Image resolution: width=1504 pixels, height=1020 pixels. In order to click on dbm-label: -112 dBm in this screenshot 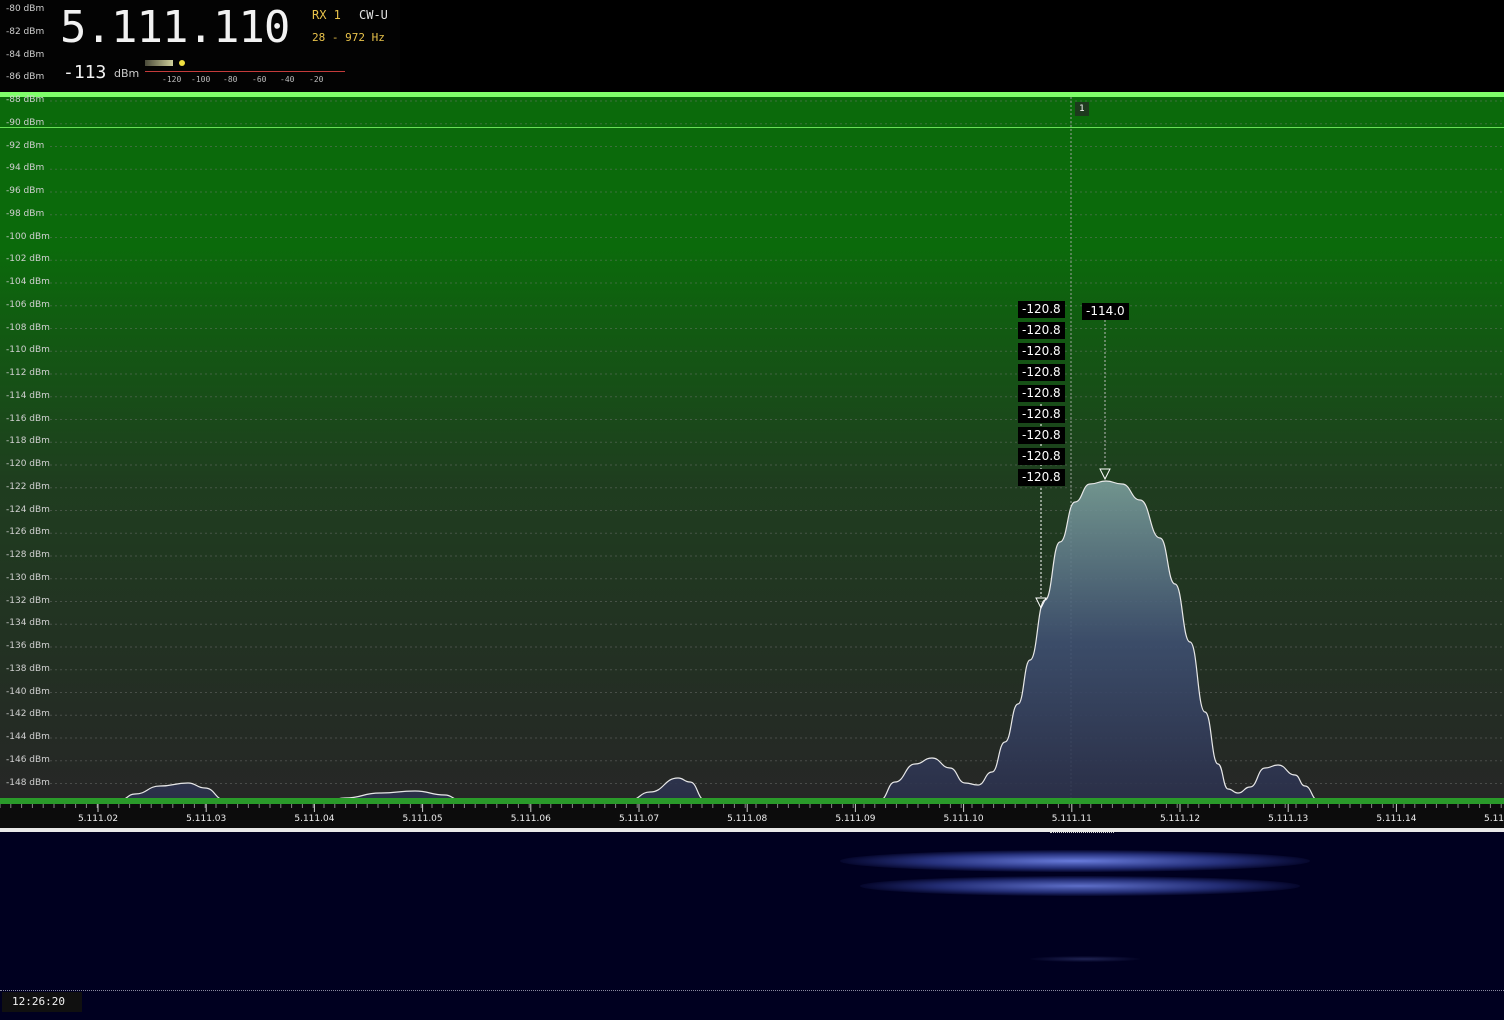, I will do `click(28, 373)`.